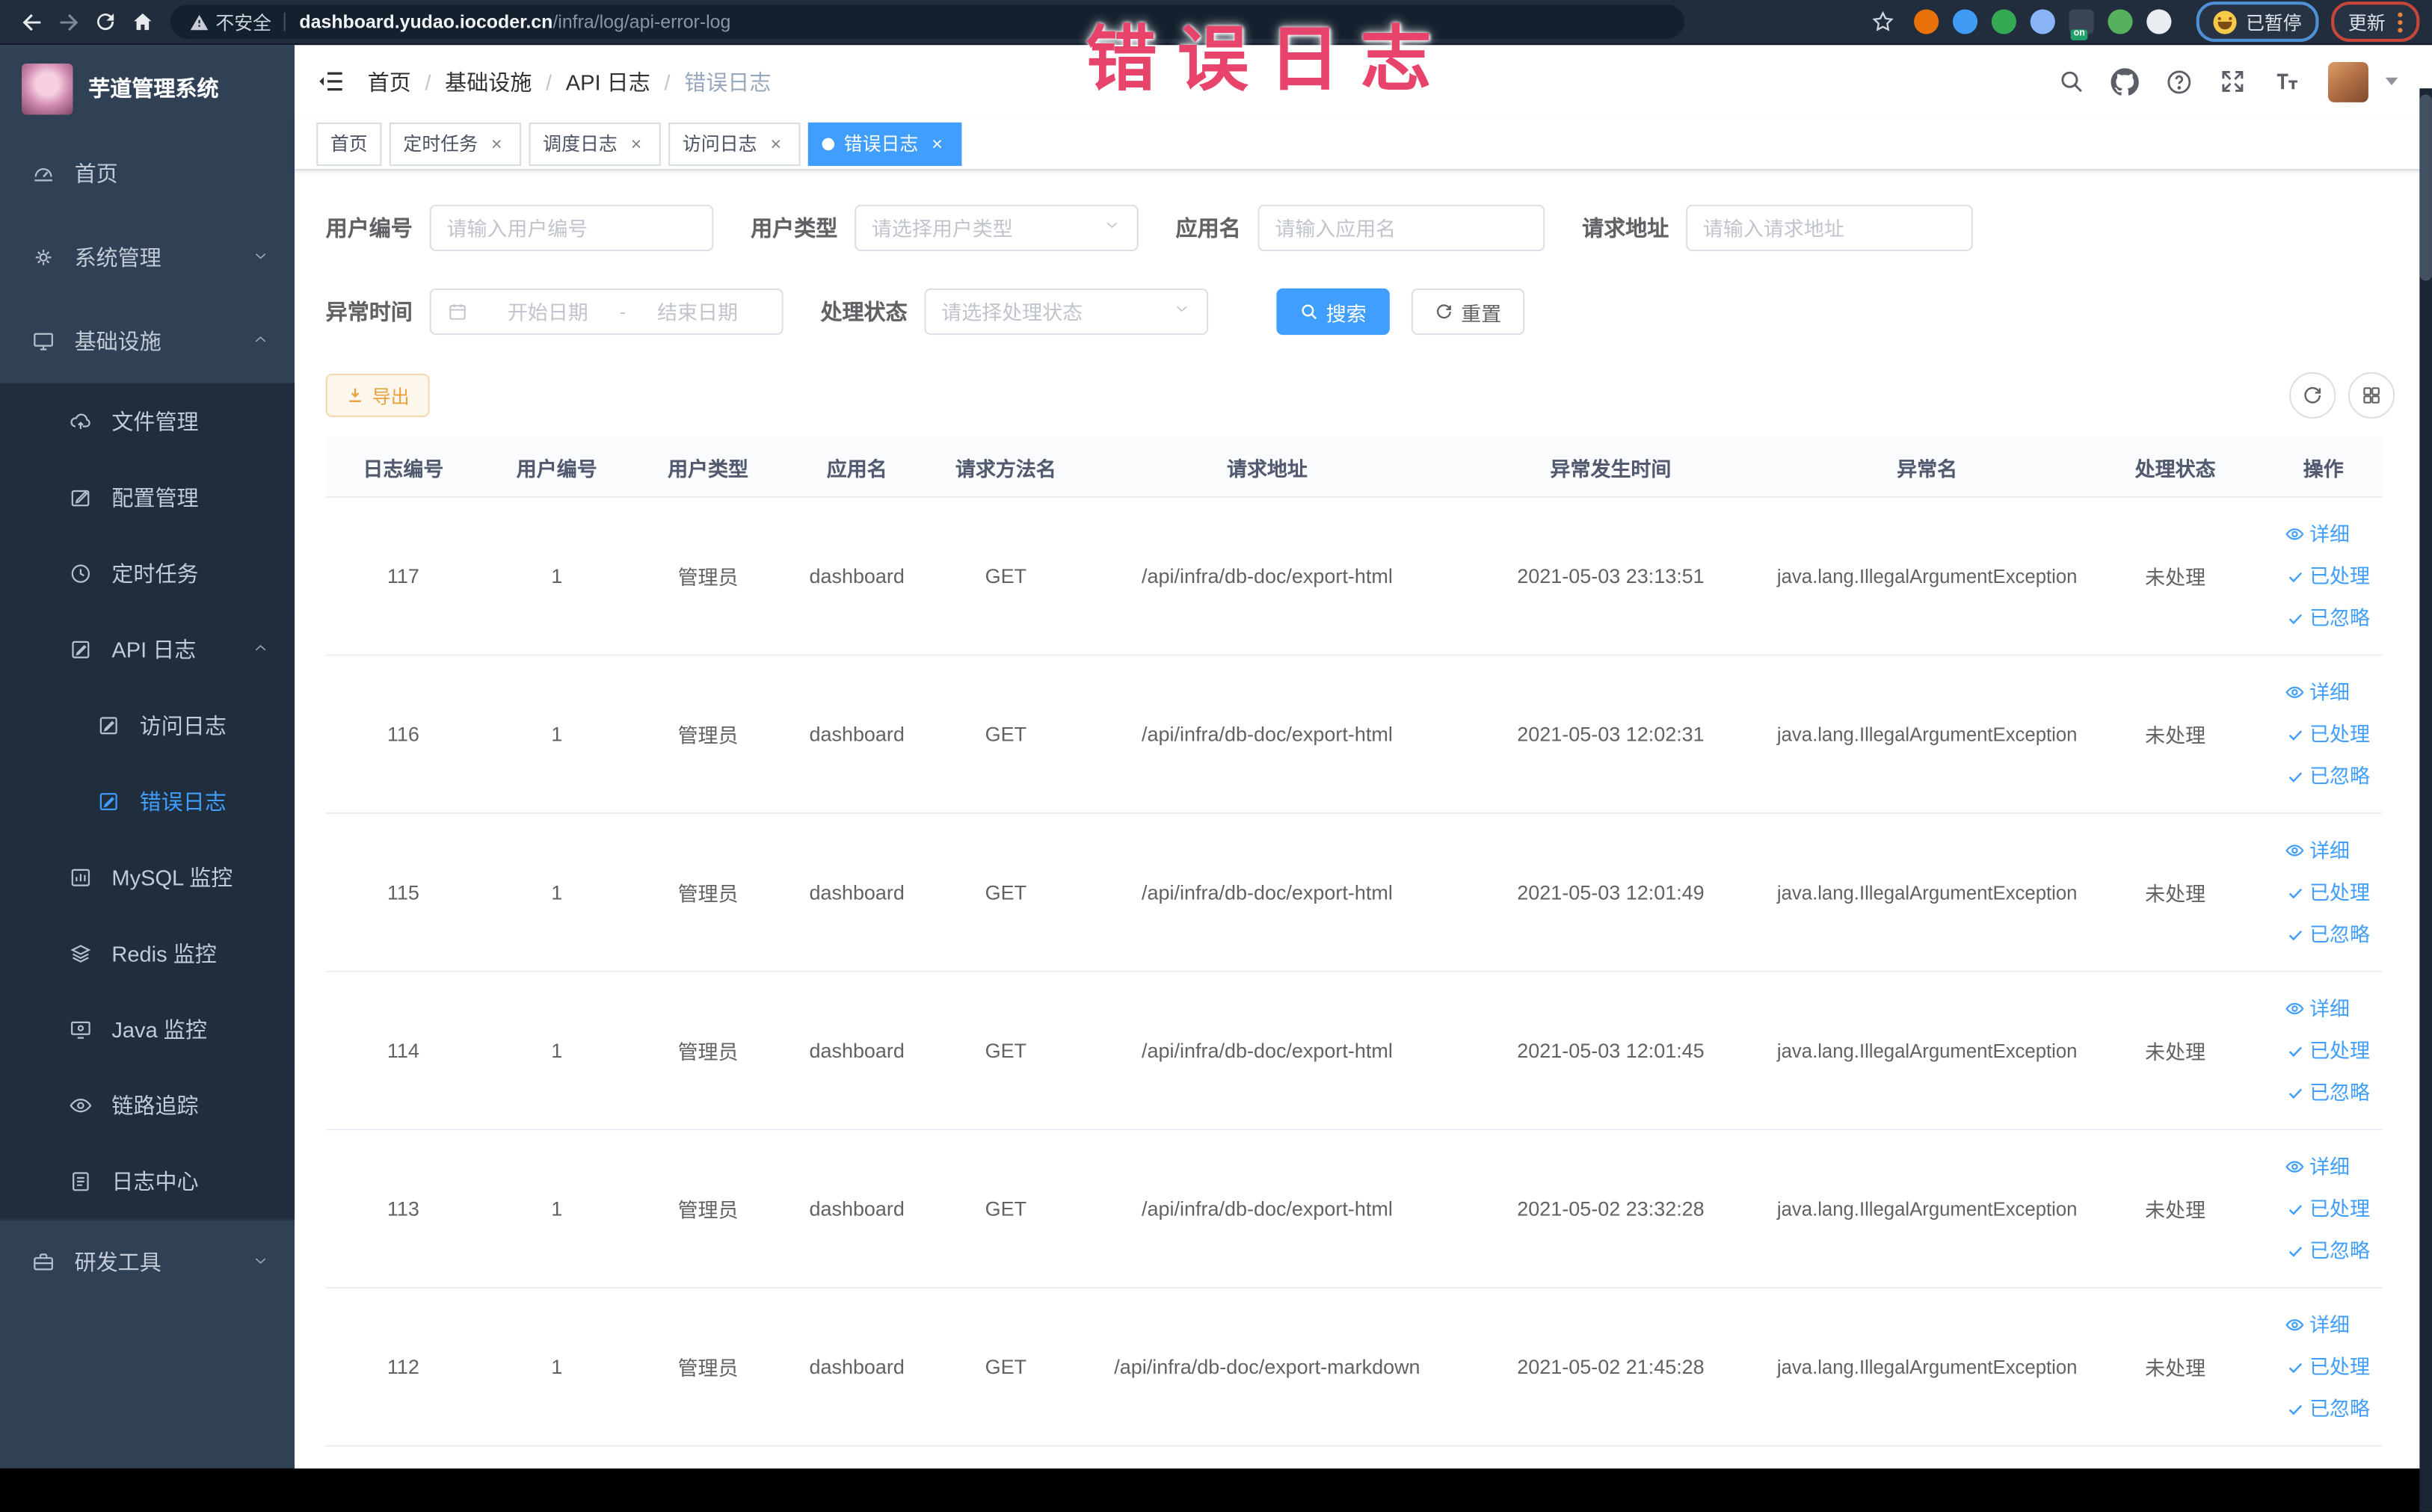  I want to click on sidebar-item-java: Java 监控, so click(147, 1028).